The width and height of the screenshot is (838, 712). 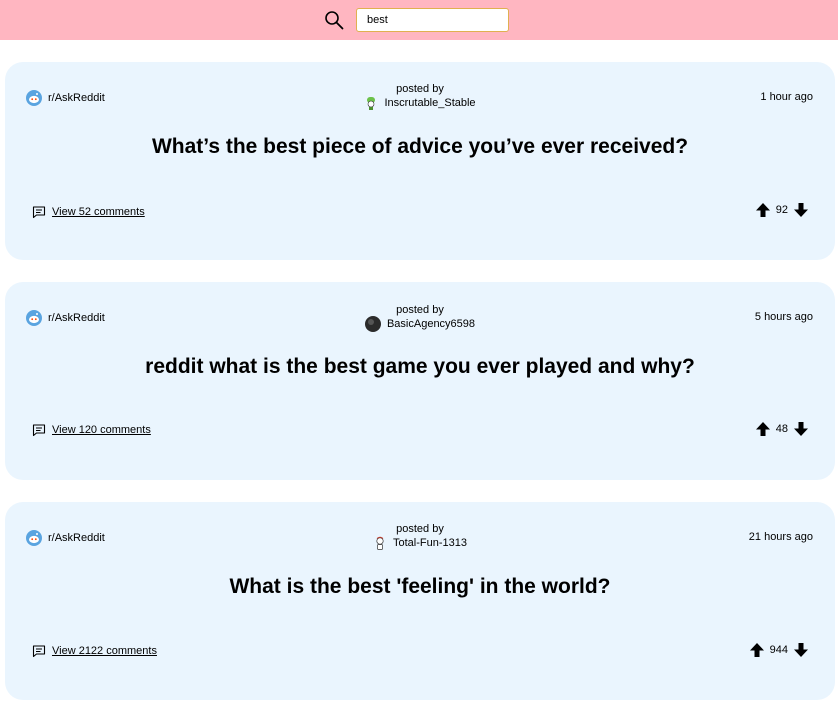 What do you see at coordinates (334, 20) in the screenshot?
I see `search-icon` at bounding box center [334, 20].